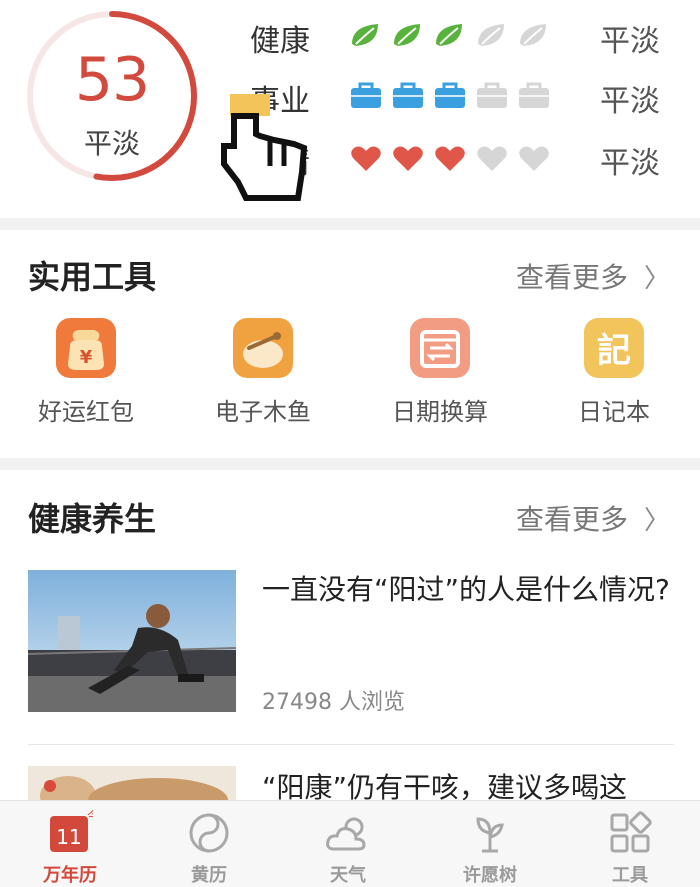  I want to click on article-title: 一直没有“阳过”的人是什么情况?, so click(466, 589).